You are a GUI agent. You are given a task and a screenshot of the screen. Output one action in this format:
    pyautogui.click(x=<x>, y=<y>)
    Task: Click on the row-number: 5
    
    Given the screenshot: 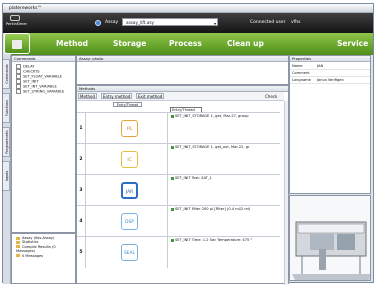 What is the action you would take?
    pyautogui.click(x=81, y=252)
    